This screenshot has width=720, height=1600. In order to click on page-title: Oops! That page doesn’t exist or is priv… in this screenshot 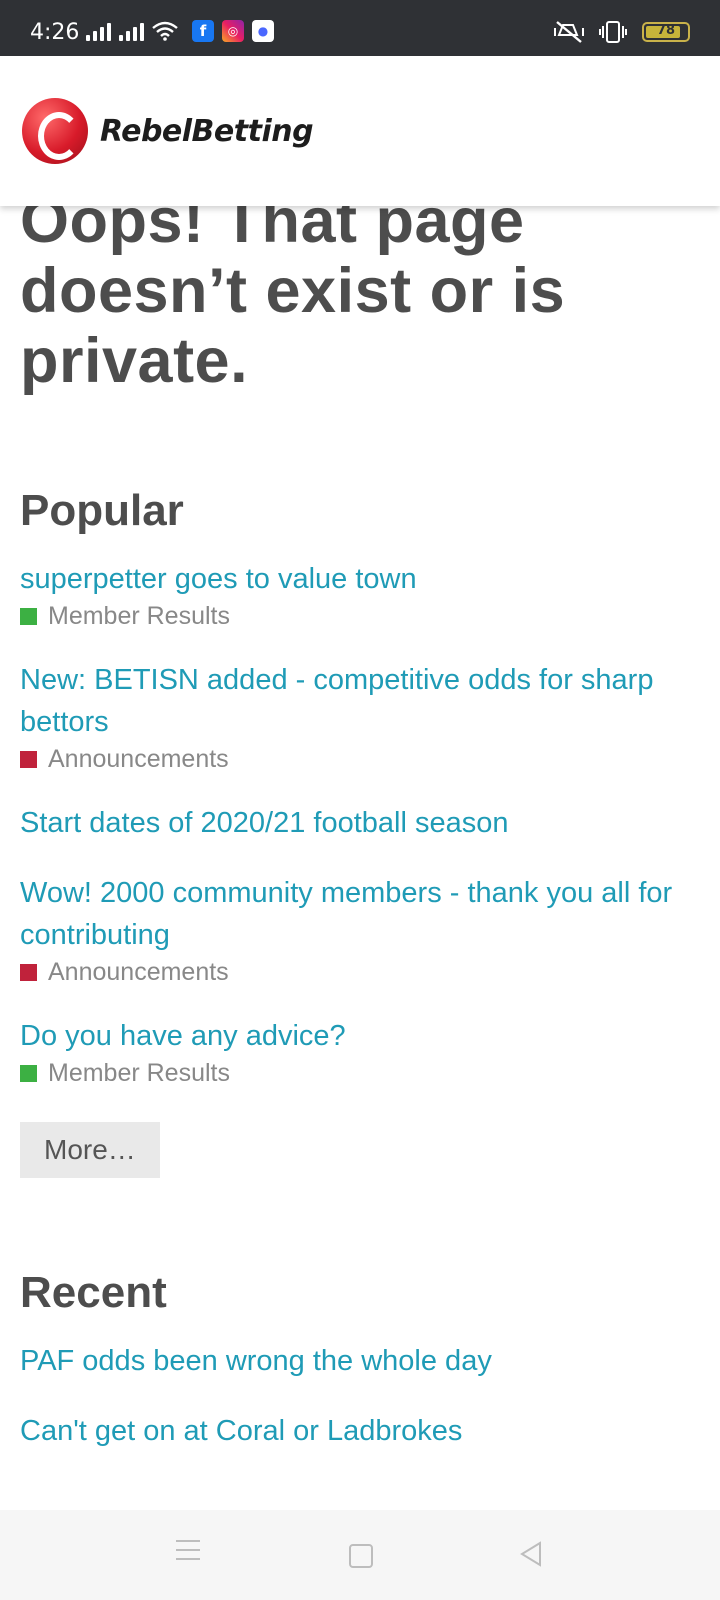, I will do `click(293, 291)`.